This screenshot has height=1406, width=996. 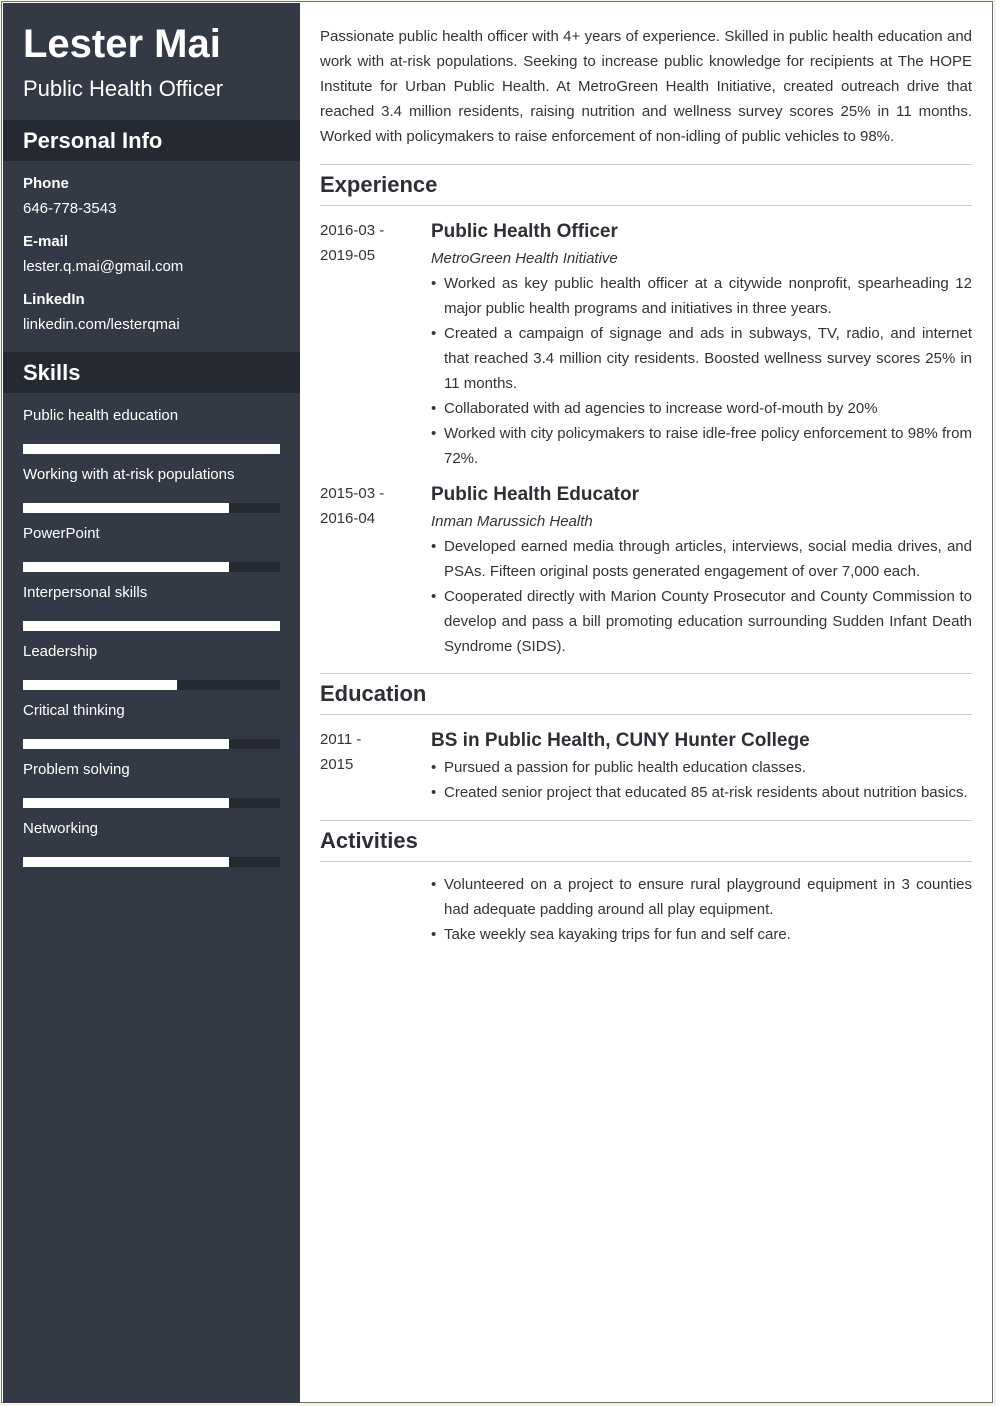 I want to click on job-start: 2016-03 -, so click(x=352, y=230).